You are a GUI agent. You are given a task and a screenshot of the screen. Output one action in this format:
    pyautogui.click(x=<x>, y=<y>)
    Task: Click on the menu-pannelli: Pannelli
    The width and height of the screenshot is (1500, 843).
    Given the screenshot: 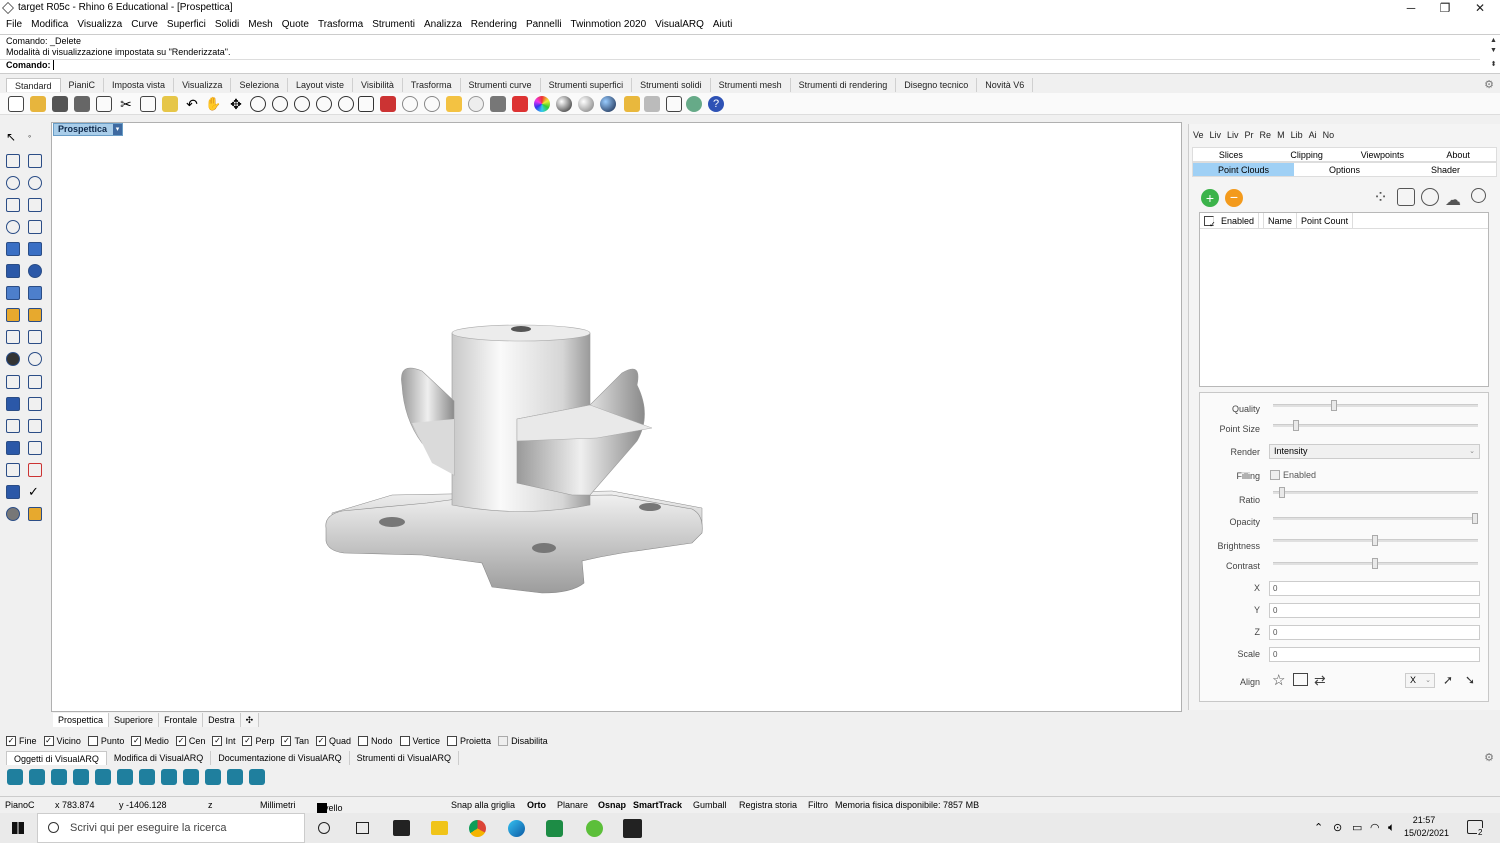 What is the action you would take?
    pyautogui.click(x=544, y=25)
    